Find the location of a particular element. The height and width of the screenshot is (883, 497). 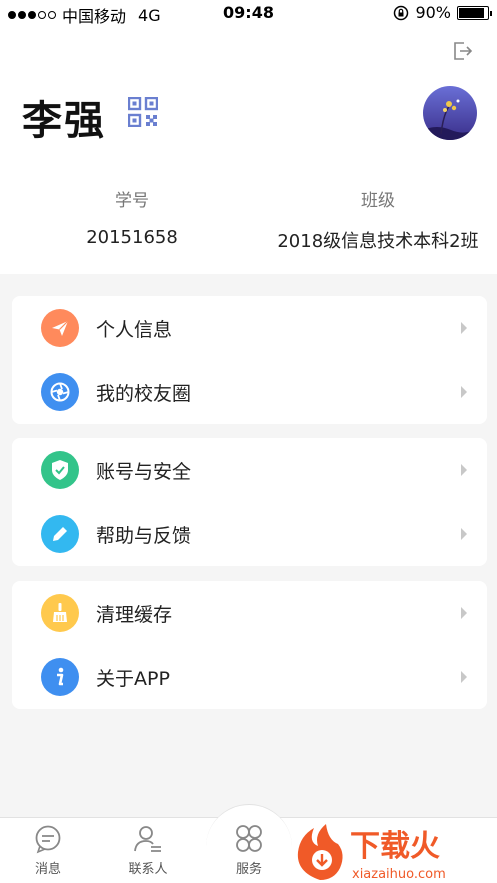

info-icon is located at coordinates (60, 677).